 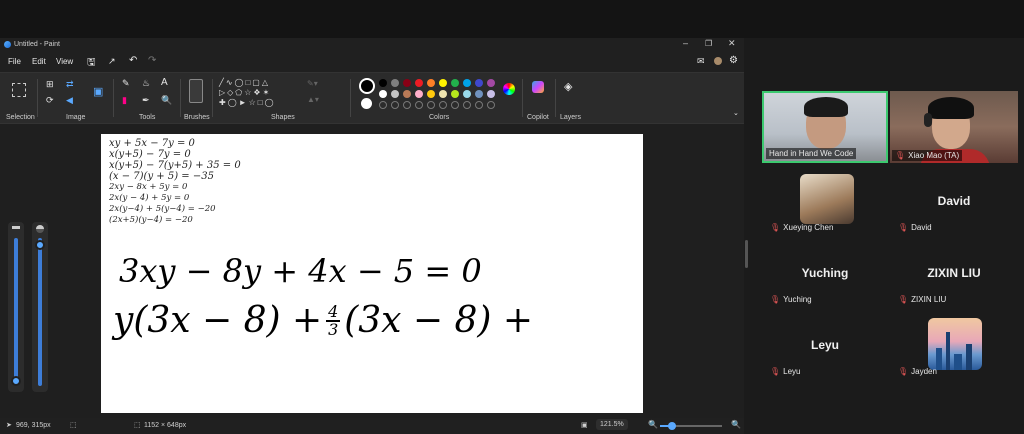 What do you see at coordinates (568, 86) in the screenshot?
I see `layers-icon: ◈` at bounding box center [568, 86].